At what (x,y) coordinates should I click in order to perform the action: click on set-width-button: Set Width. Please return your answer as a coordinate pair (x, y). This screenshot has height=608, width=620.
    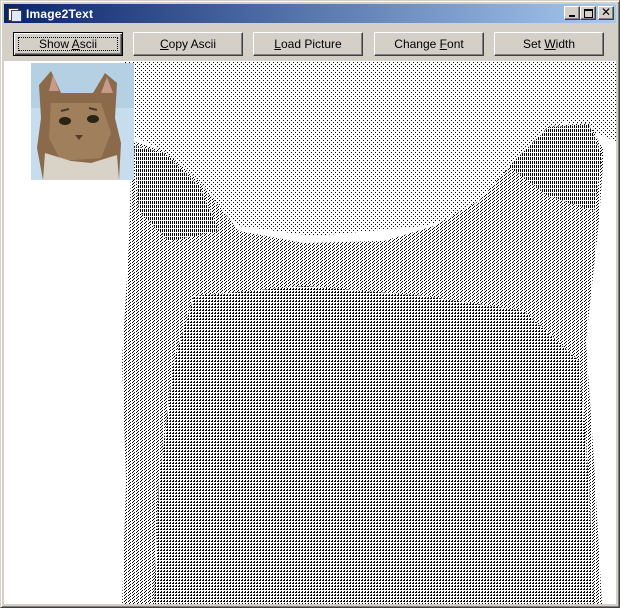
    Looking at the image, I should click on (549, 44).